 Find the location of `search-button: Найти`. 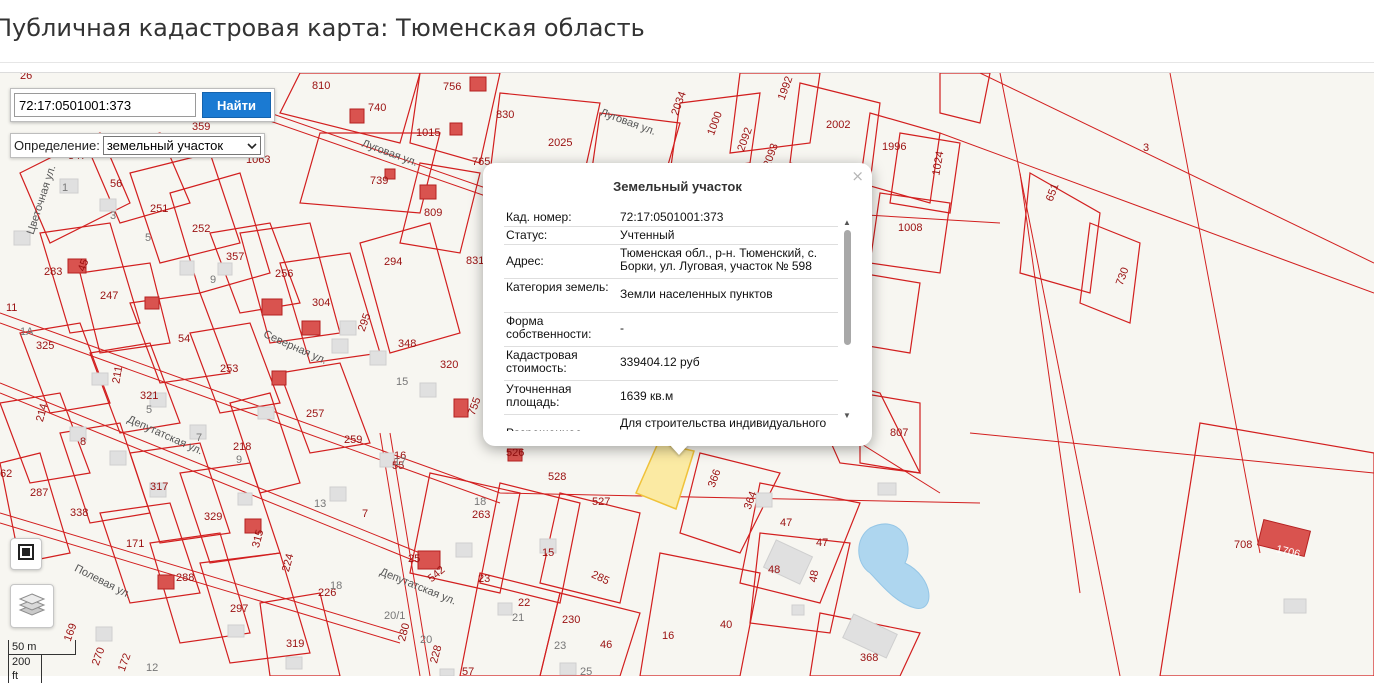

search-button: Найти is located at coordinates (236, 105).